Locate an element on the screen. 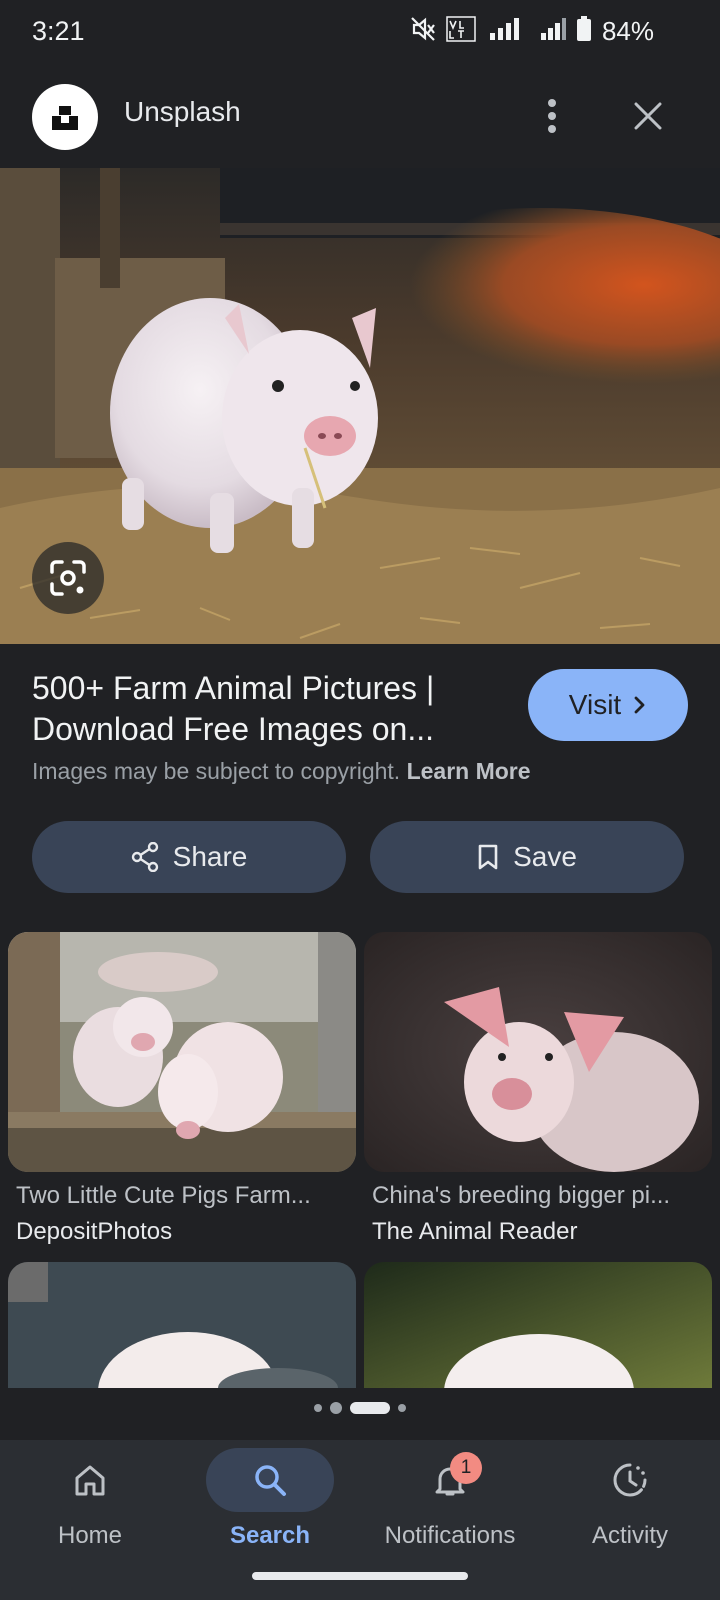 The width and height of the screenshot is (720, 1600). search-icon is located at coordinates (270, 1480).